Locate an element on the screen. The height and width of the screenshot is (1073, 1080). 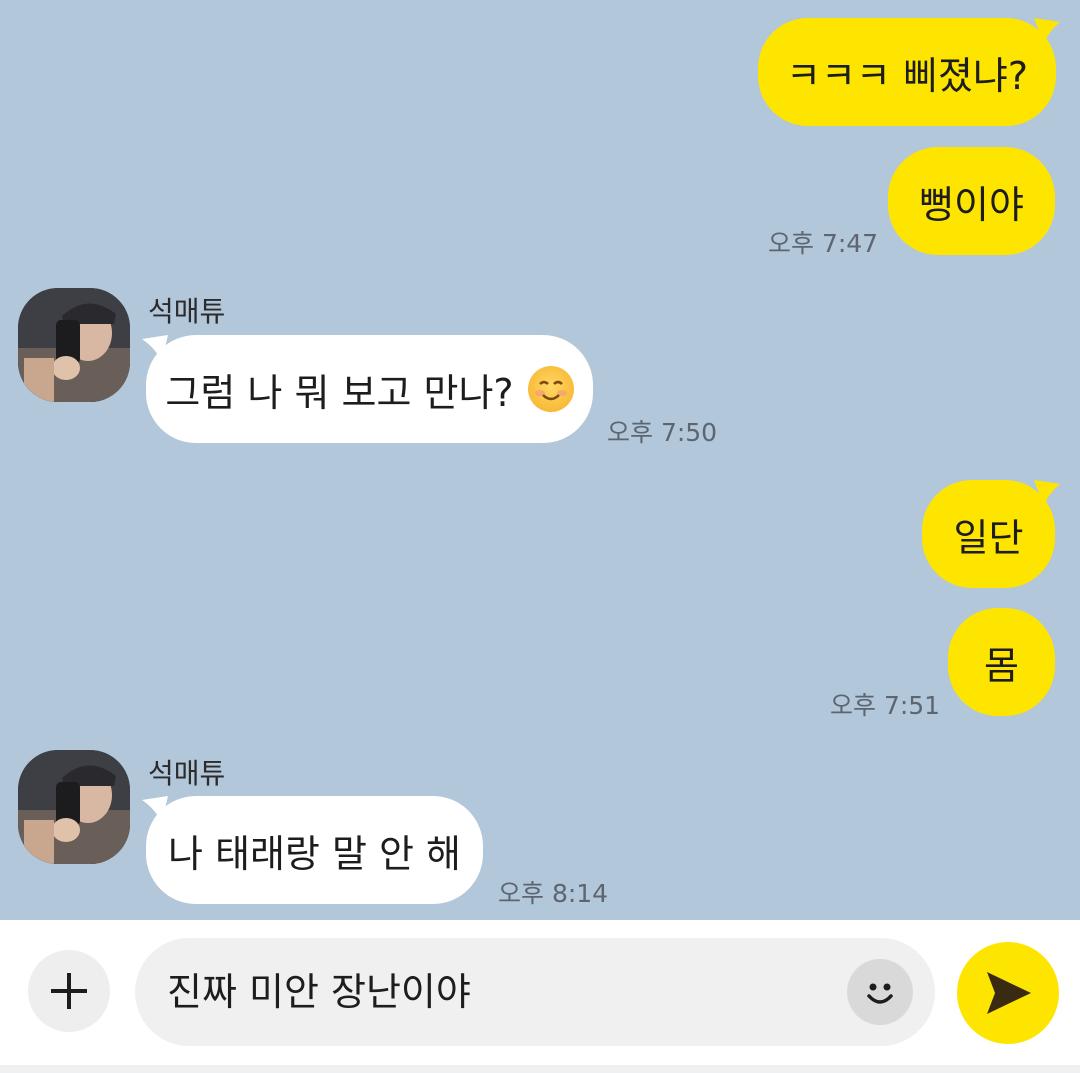
message-timestamp: 오후 8:14 is located at coordinates (553, 893).